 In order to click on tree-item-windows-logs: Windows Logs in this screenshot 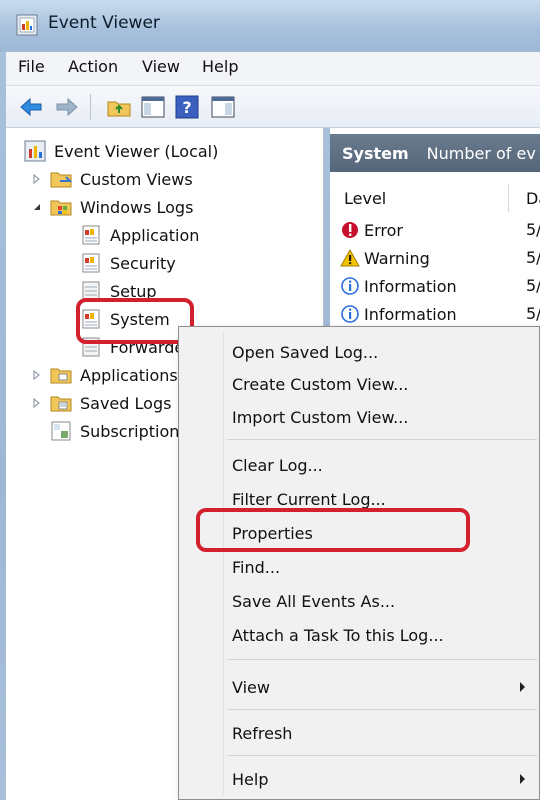, I will do `click(111, 207)`.